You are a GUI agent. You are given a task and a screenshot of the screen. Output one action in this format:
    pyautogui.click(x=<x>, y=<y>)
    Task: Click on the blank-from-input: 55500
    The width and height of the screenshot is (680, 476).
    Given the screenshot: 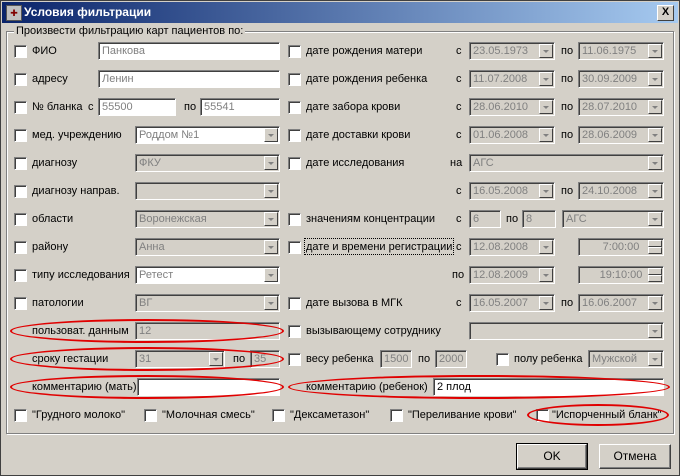 What is the action you would take?
    pyautogui.click(x=137, y=107)
    